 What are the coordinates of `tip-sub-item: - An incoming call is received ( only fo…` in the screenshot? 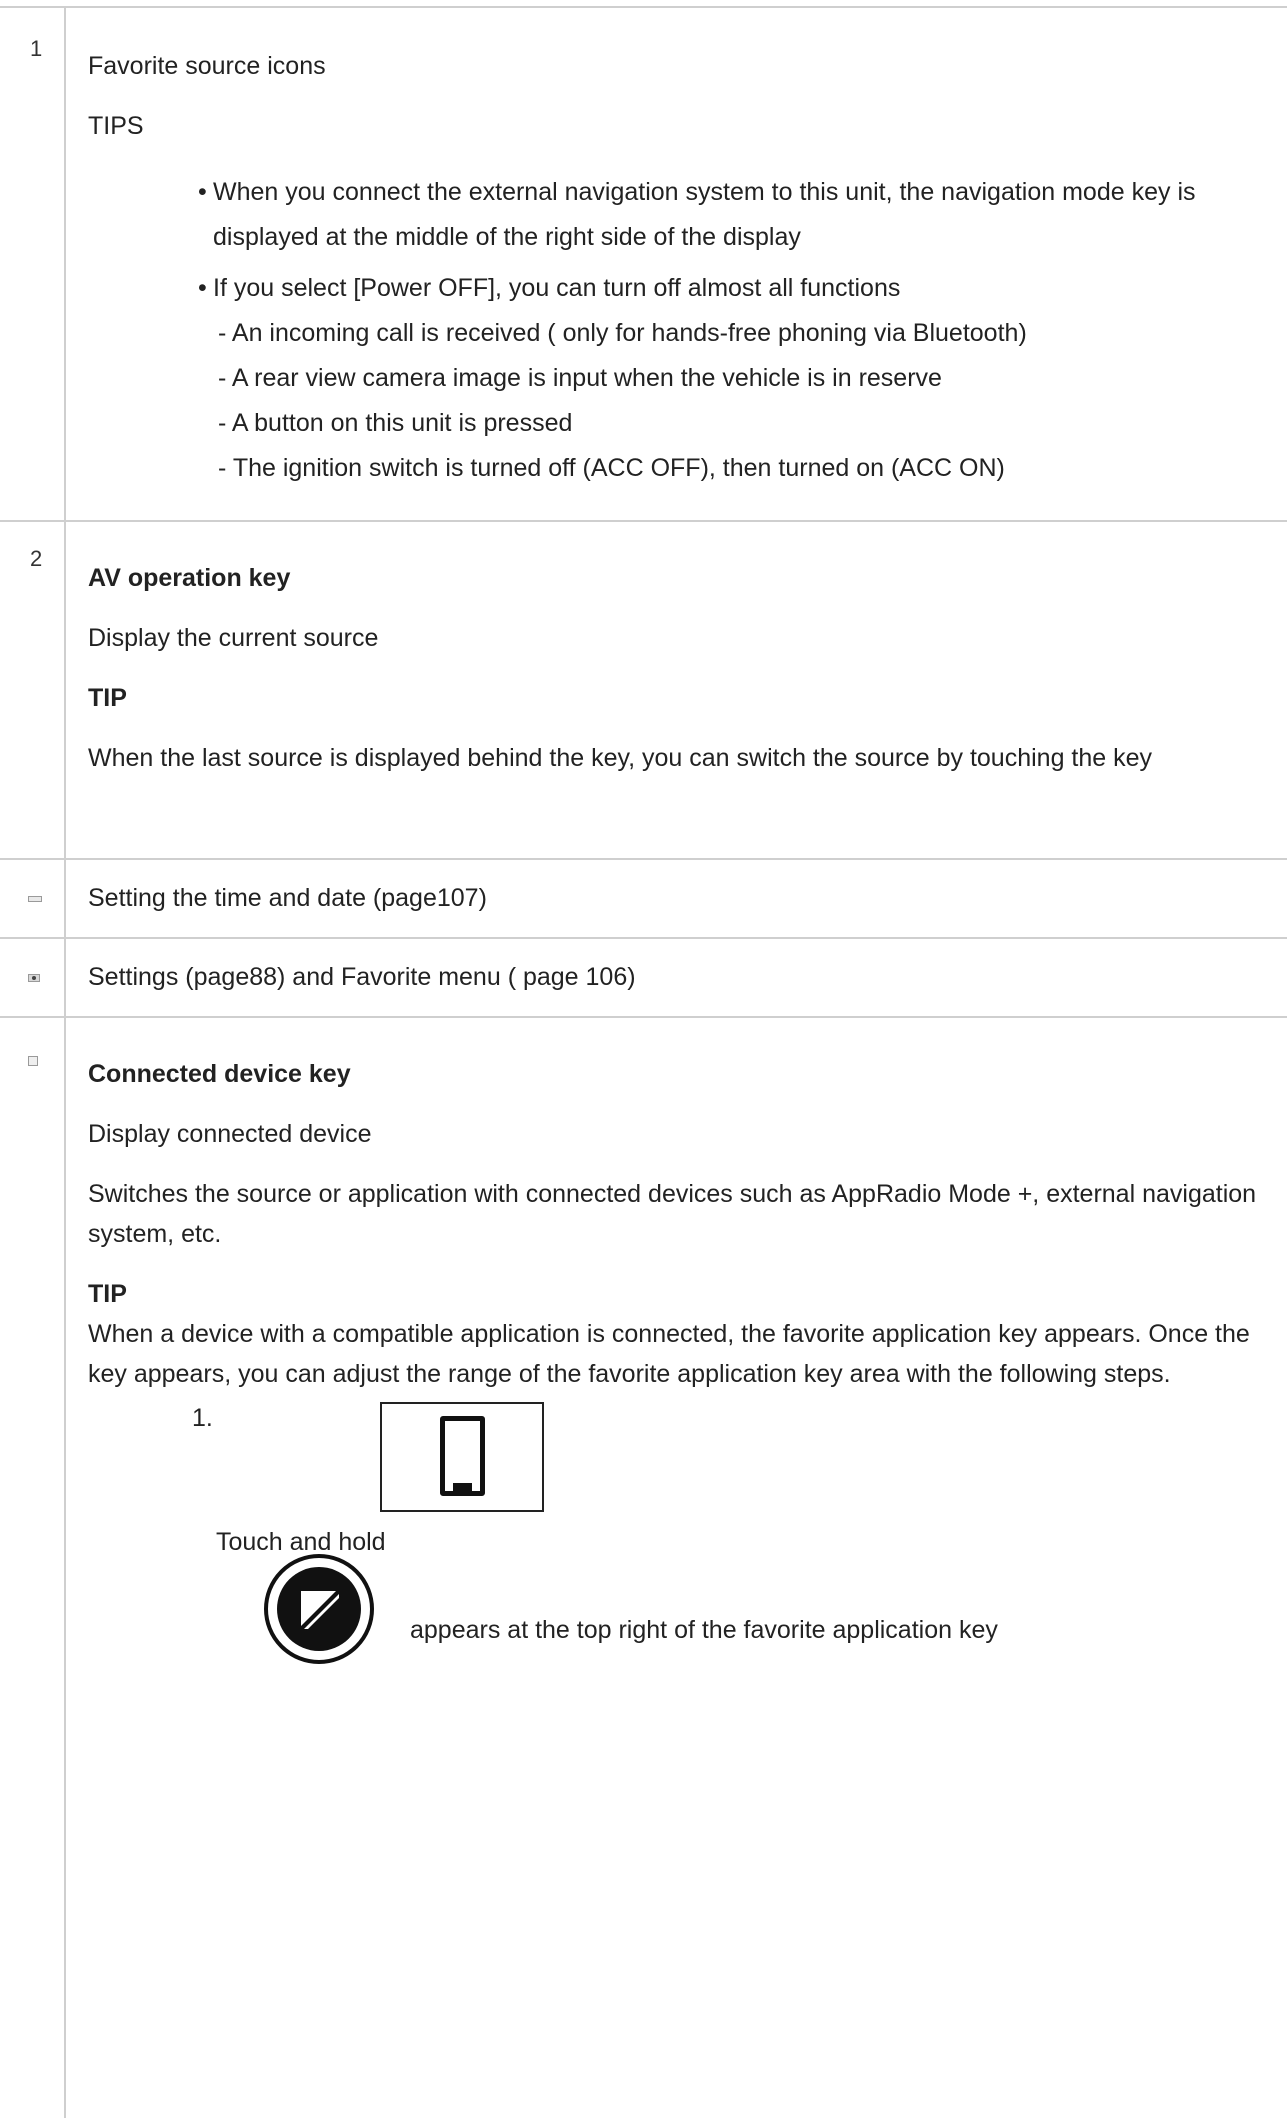 It's located at (622, 333).